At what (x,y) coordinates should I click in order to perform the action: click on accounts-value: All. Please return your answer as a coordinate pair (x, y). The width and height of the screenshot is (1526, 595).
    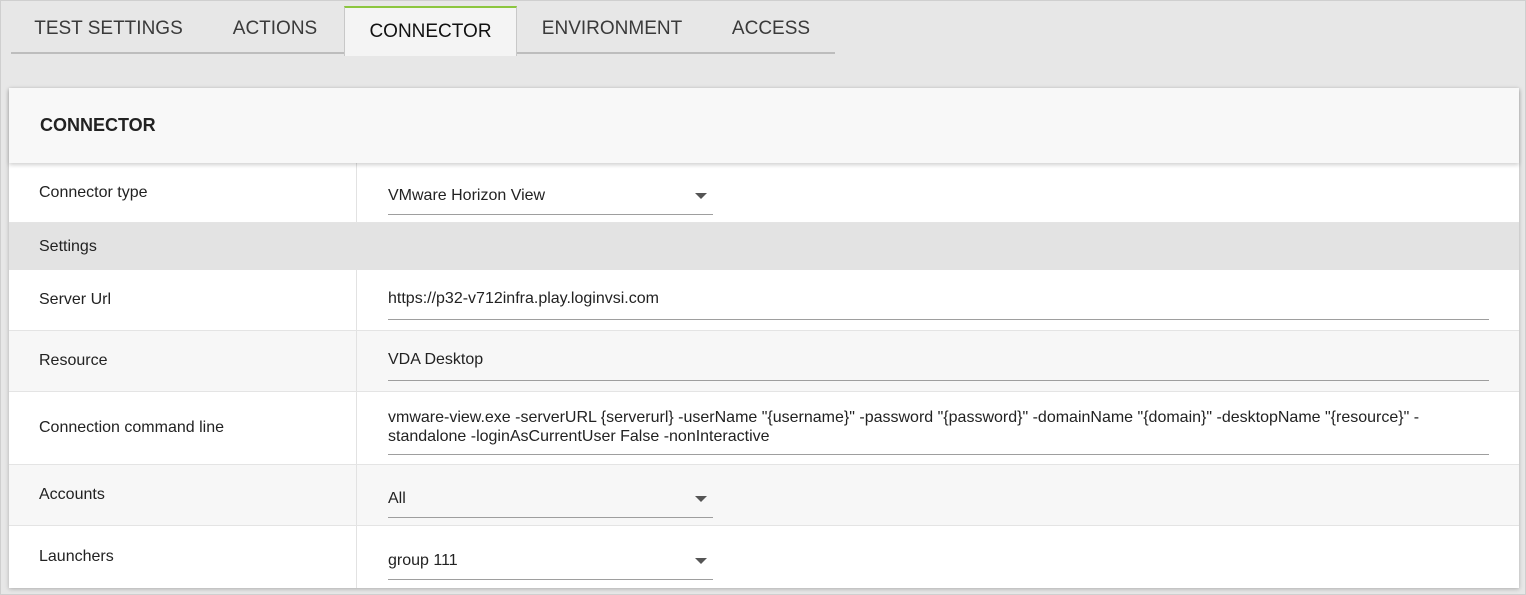
    Looking at the image, I should click on (397, 498).